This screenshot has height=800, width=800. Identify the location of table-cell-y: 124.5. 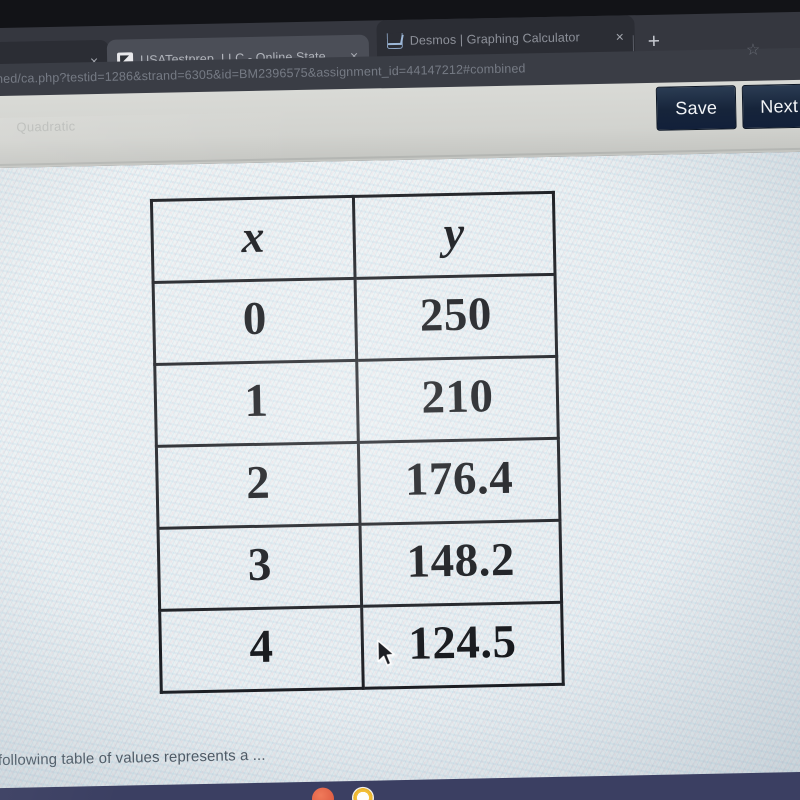
(462, 645).